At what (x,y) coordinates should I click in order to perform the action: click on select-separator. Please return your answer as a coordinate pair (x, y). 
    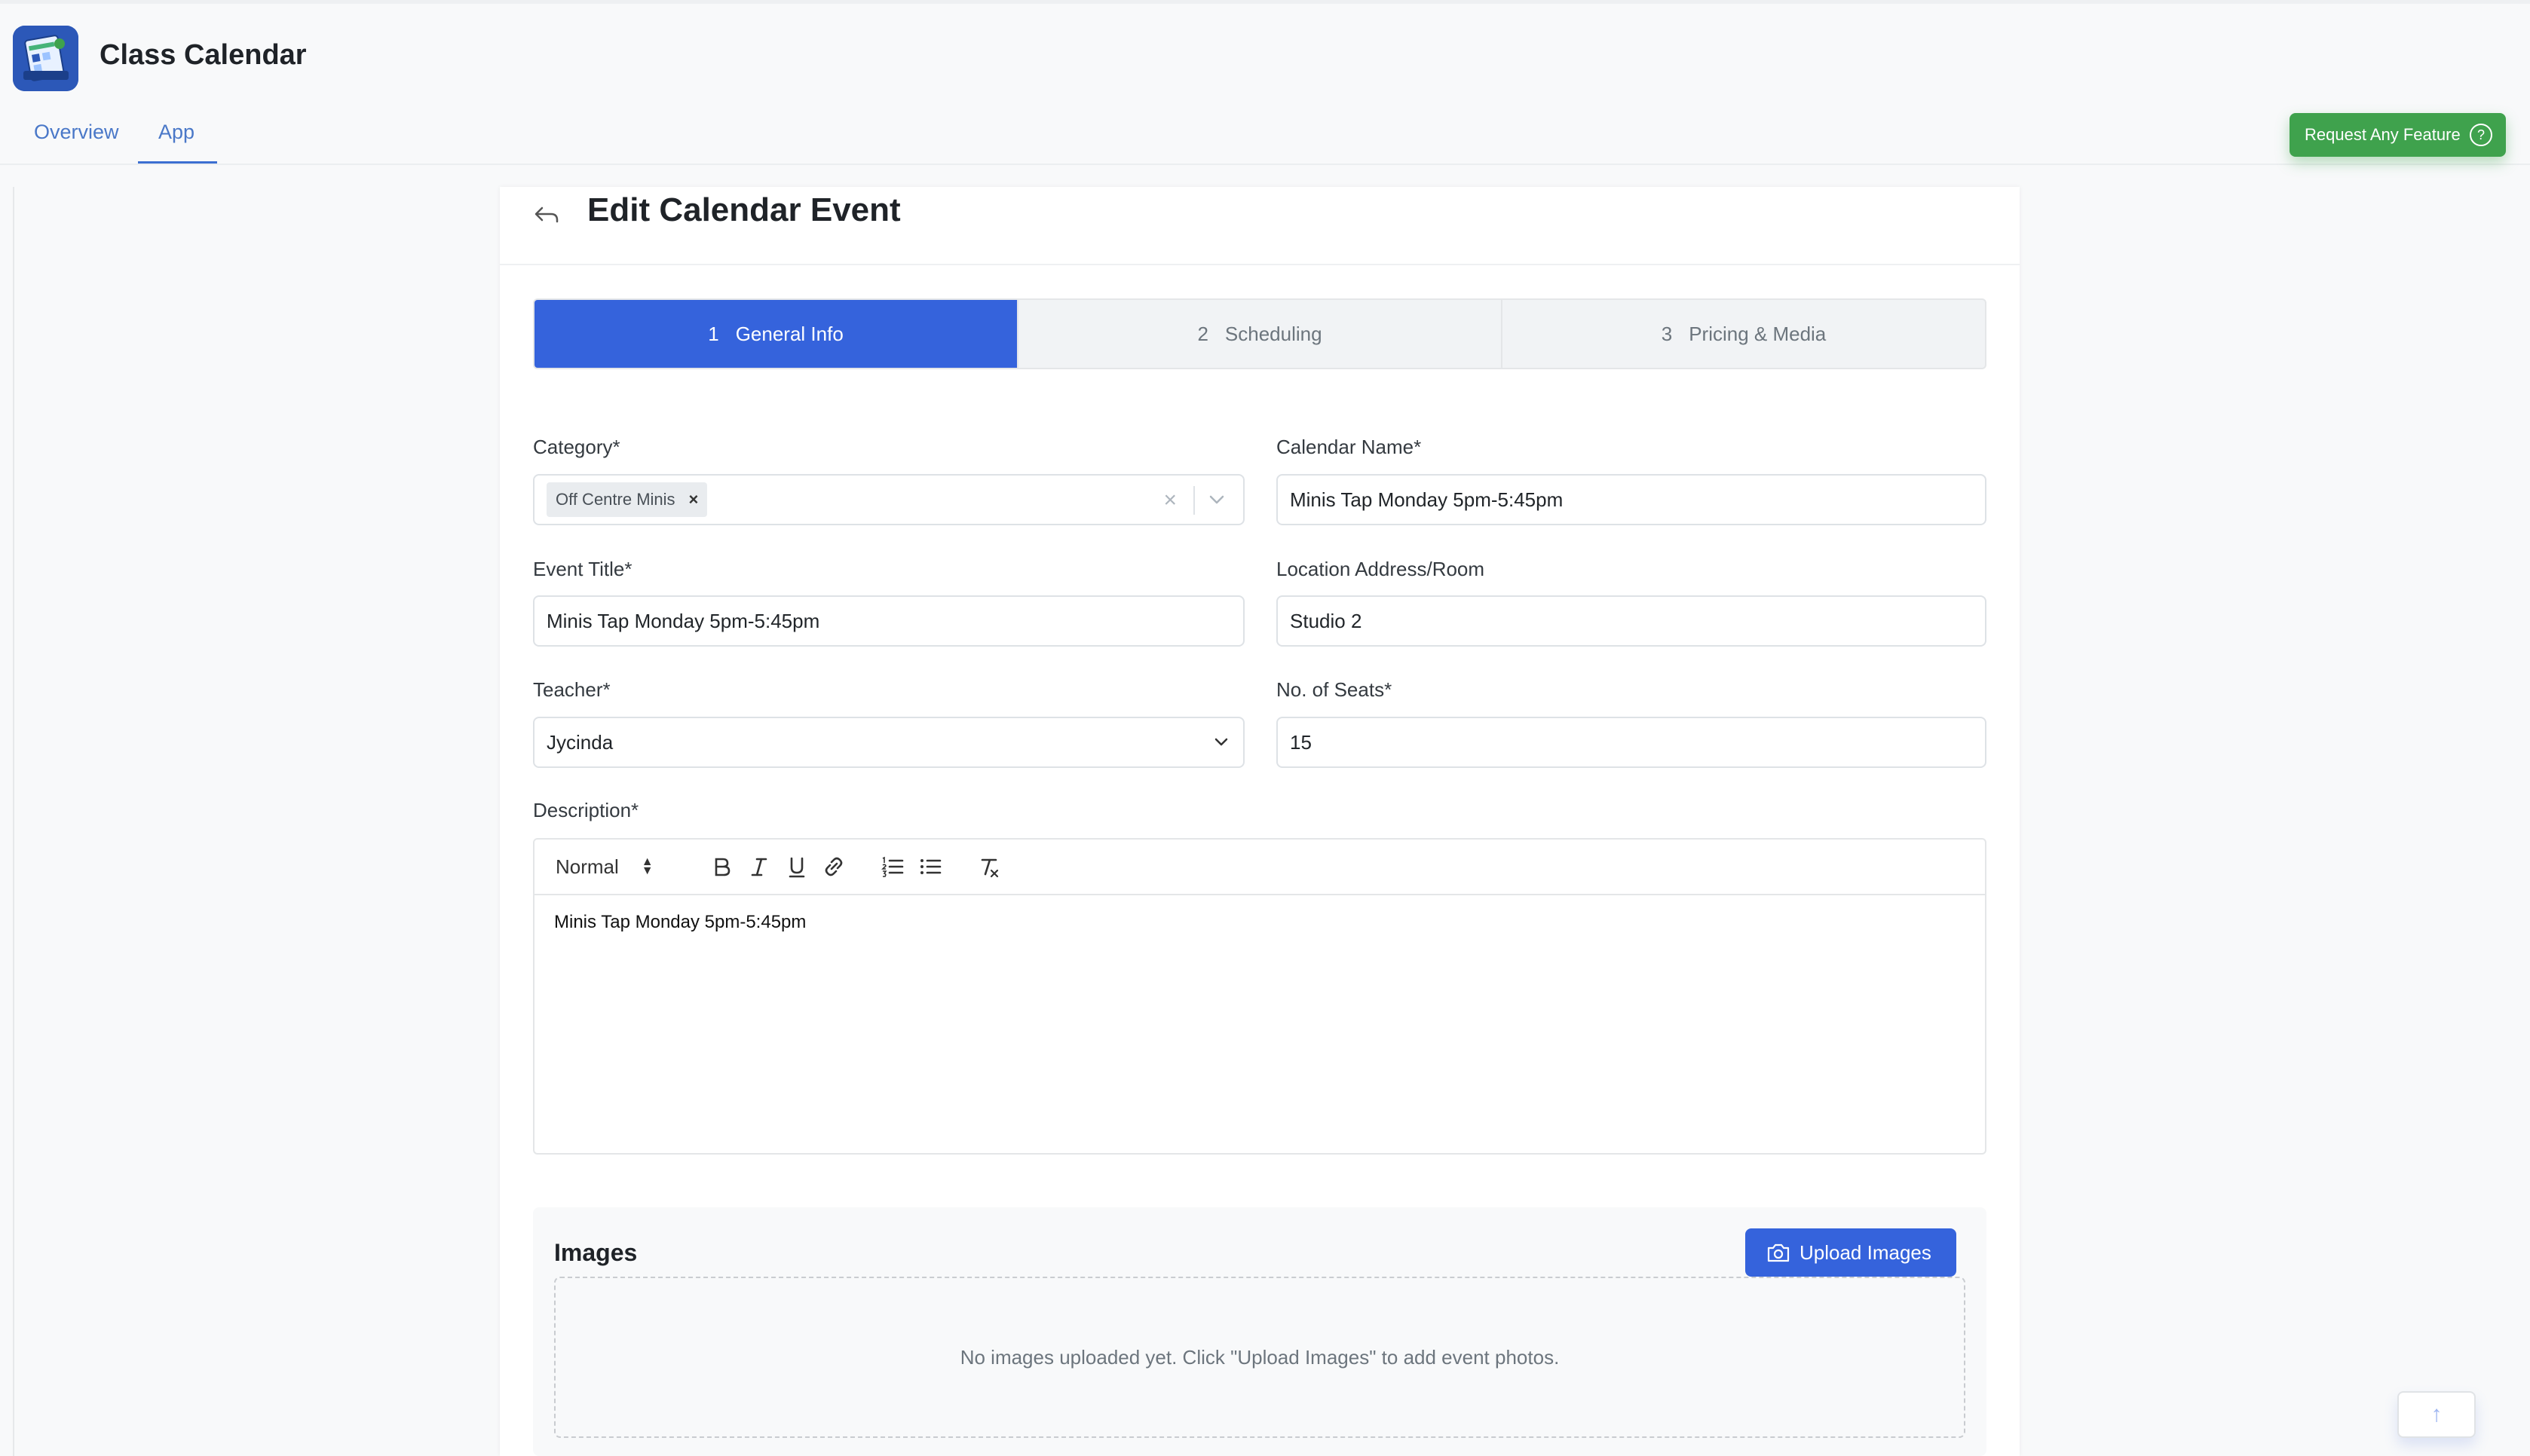
    Looking at the image, I should click on (1194, 500).